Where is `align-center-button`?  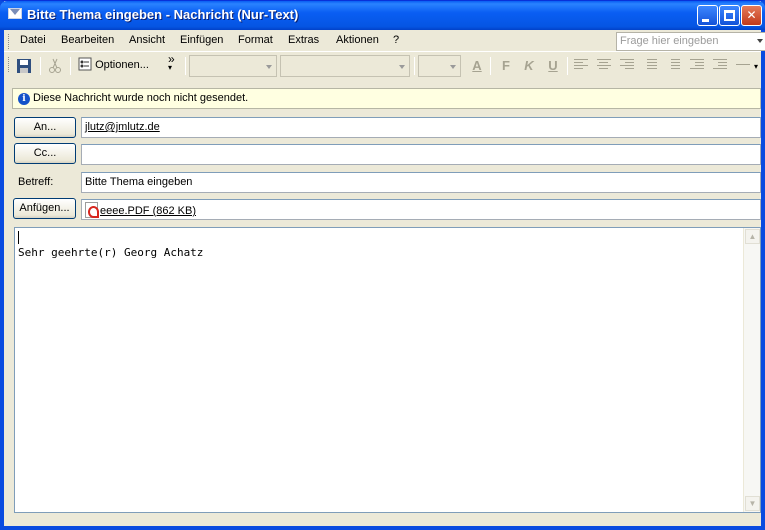 align-center-button is located at coordinates (604, 64).